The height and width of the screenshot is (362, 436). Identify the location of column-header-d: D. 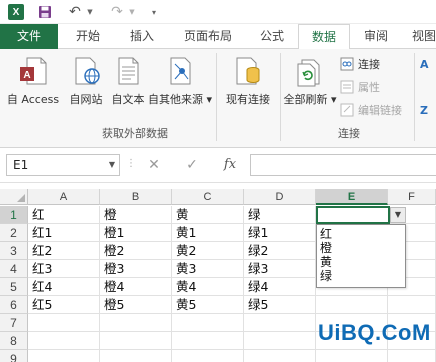
(280, 197).